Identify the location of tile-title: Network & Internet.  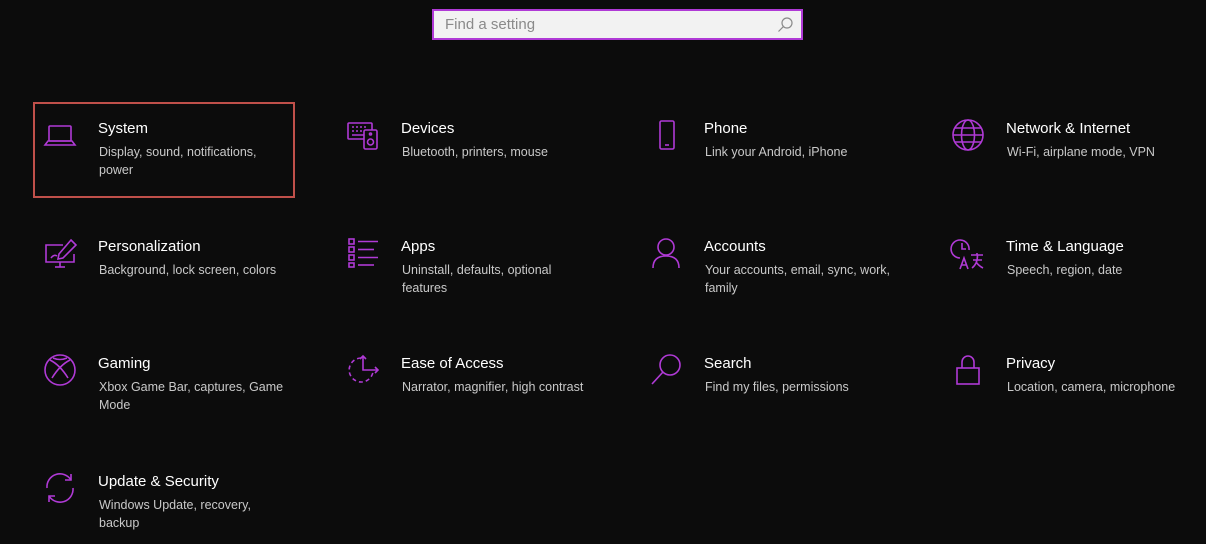
(1068, 128).